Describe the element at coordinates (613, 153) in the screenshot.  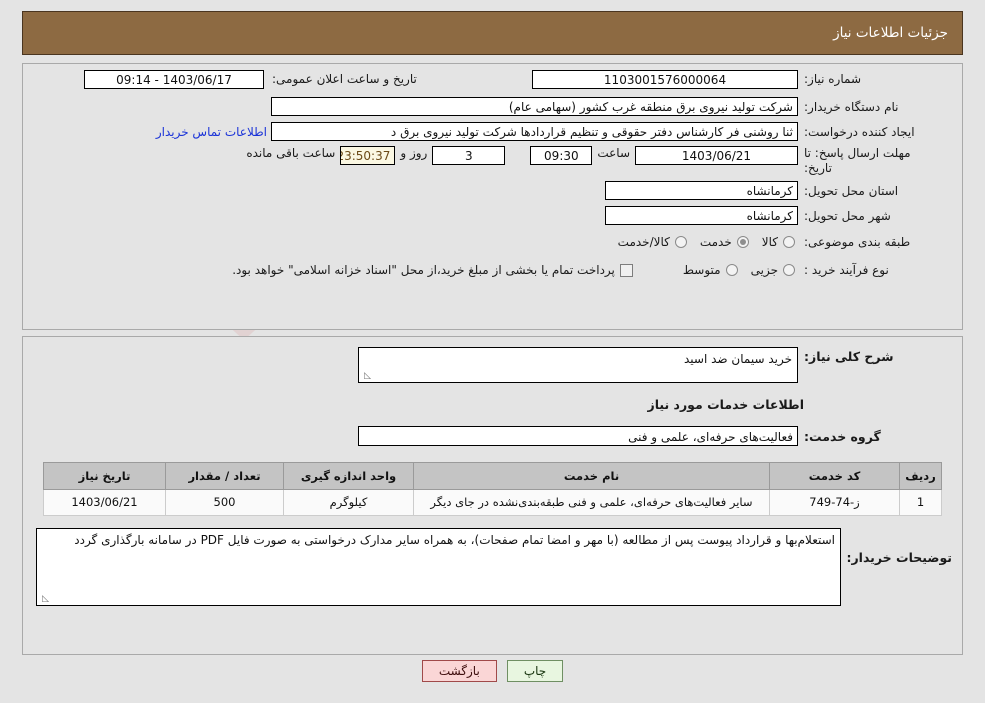
I see `deadline-time-label: ساعت` at that location.